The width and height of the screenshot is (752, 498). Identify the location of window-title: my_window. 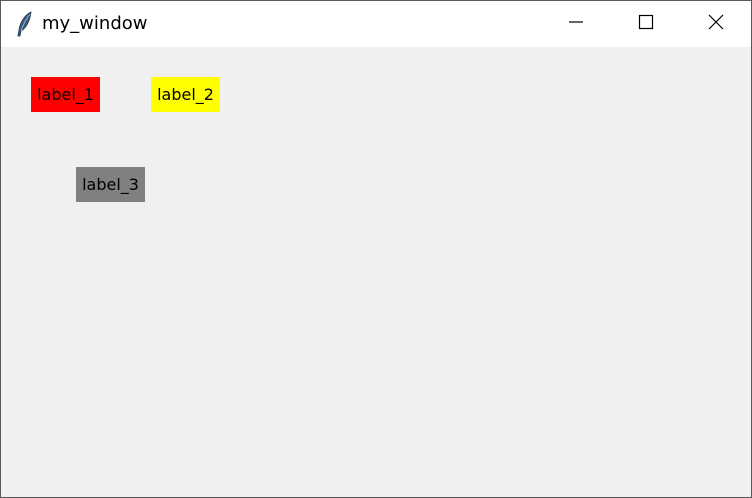
(95, 23).